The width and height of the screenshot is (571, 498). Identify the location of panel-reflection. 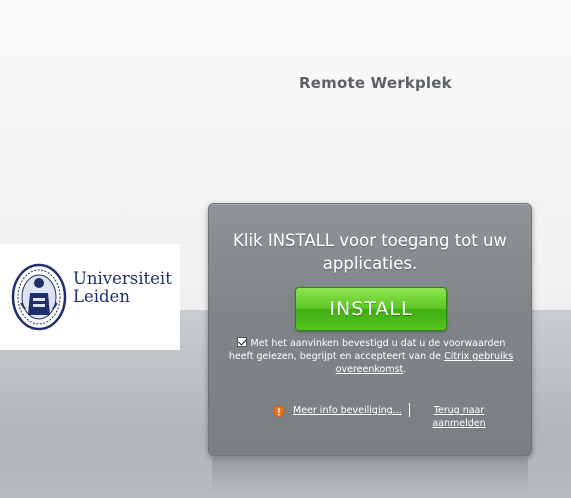
(370, 476).